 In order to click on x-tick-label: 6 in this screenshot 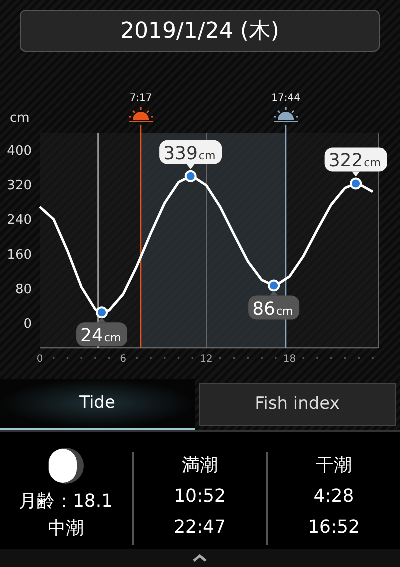, I will do `click(123, 360)`.